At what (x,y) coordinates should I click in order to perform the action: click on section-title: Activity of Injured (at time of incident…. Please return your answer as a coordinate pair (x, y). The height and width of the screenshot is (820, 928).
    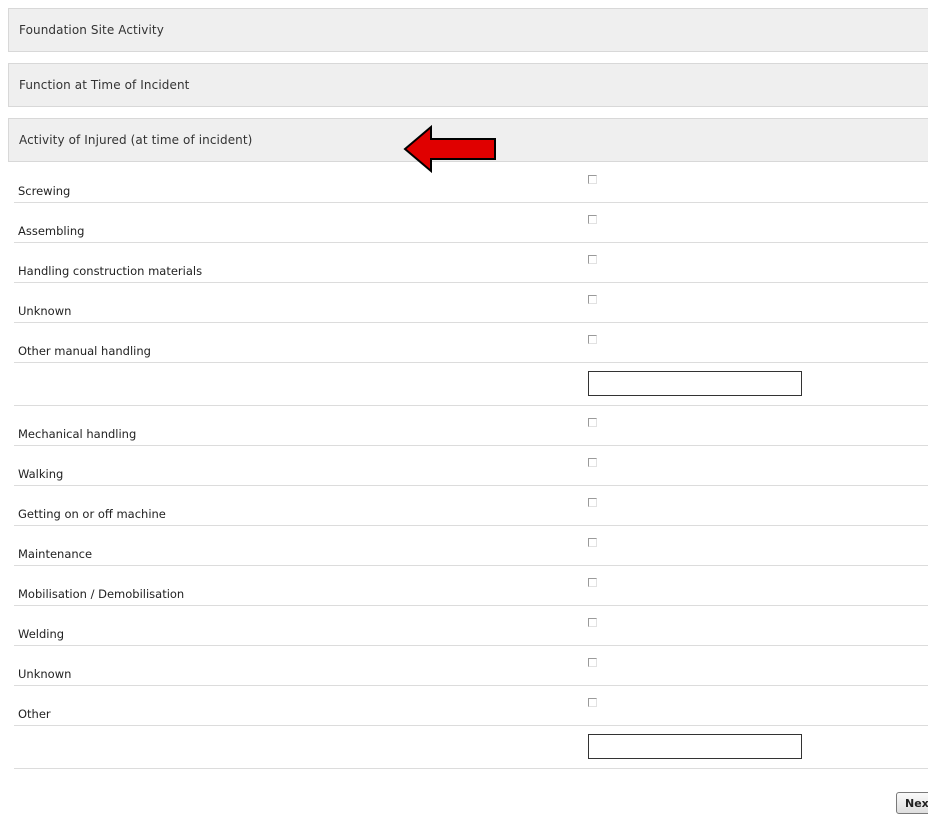
    Looking at the image, I should click on (136, 140).